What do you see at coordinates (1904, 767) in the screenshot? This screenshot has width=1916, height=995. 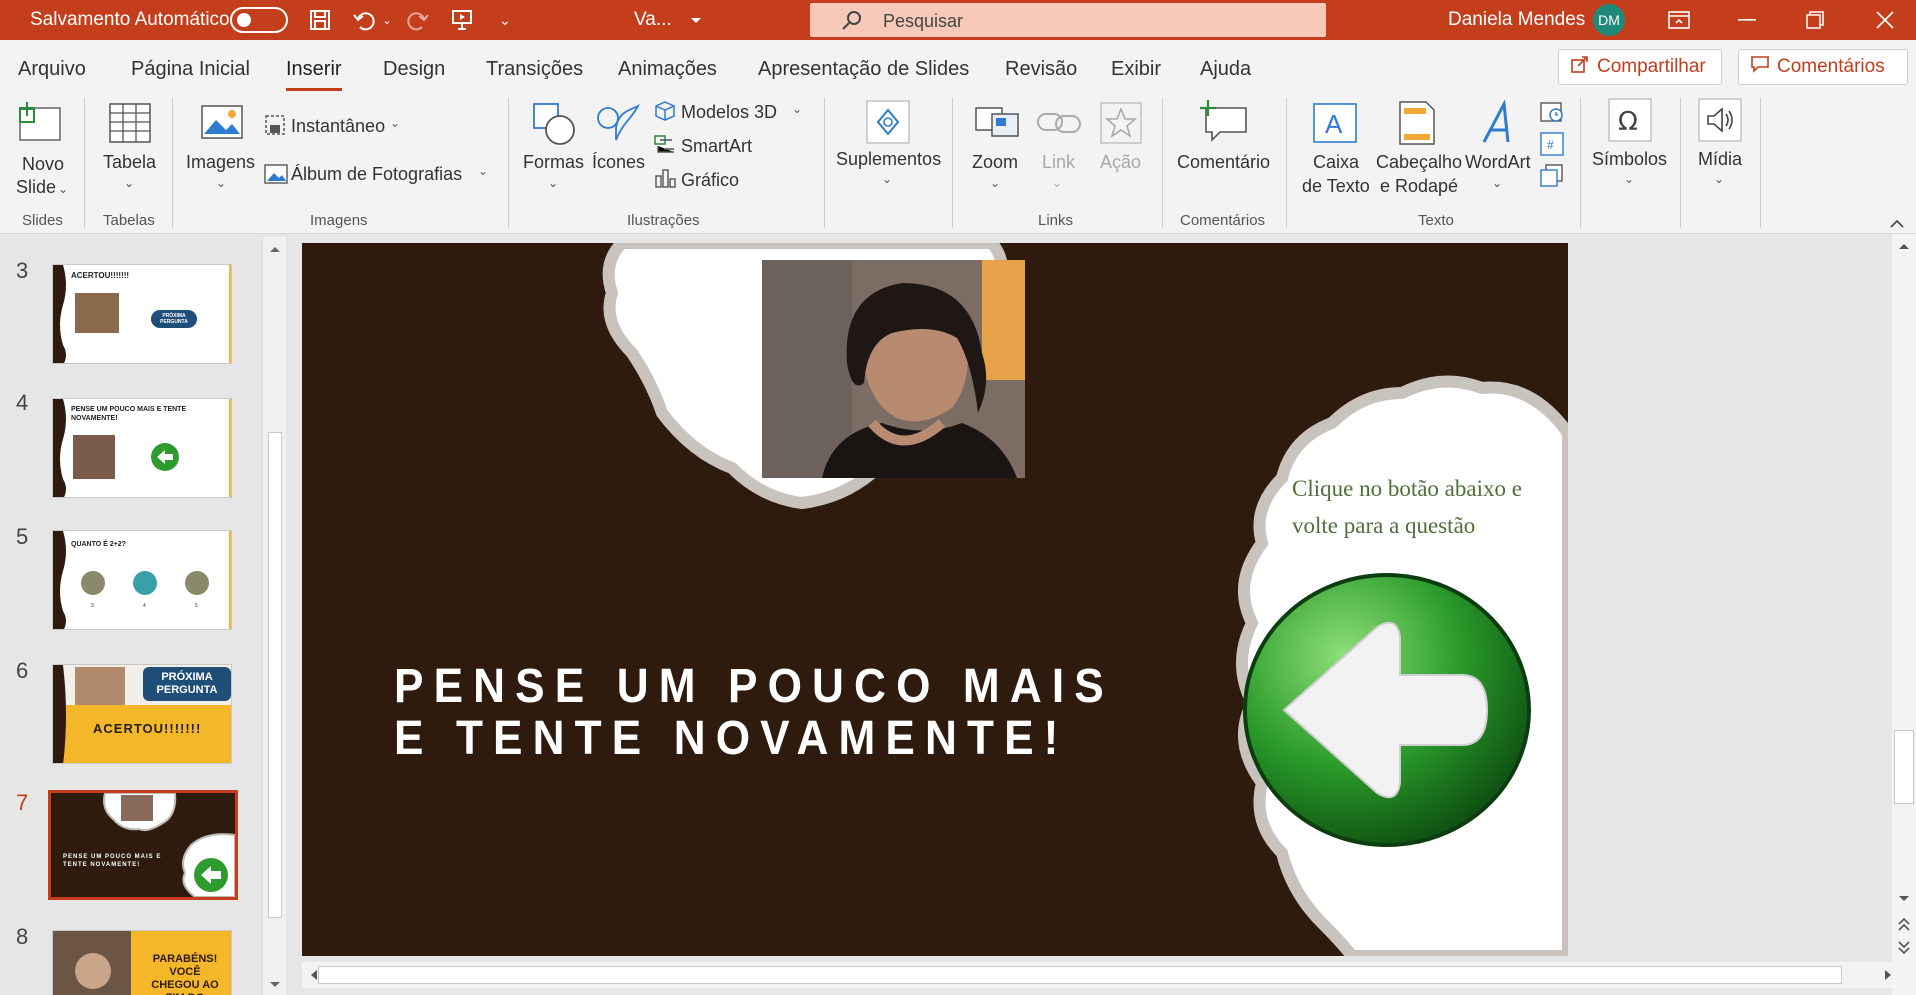 I see `vertical-scroll-thumb` at bounding box center [1904, 767].